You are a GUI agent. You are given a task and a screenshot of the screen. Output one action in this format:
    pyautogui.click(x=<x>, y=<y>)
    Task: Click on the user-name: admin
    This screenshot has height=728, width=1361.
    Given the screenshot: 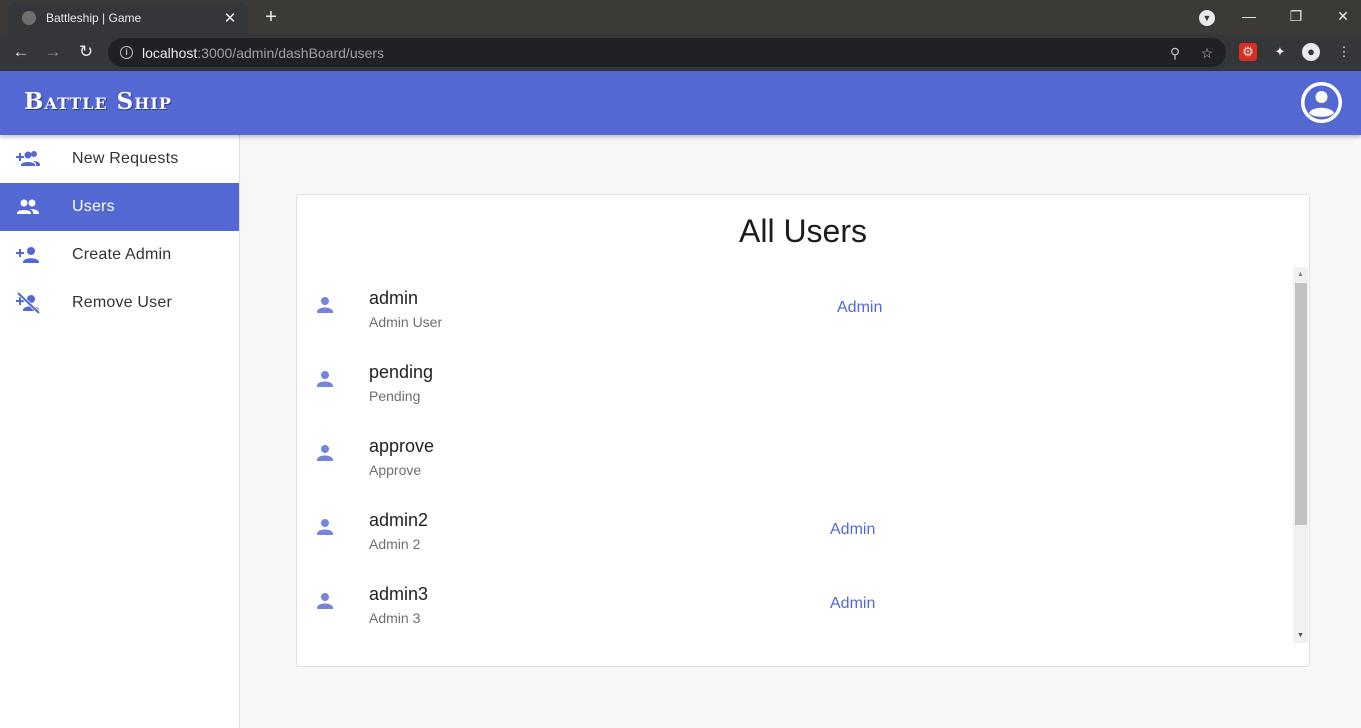 What is the action you would take?
    pyautogui.click(x=394, y=298)
    